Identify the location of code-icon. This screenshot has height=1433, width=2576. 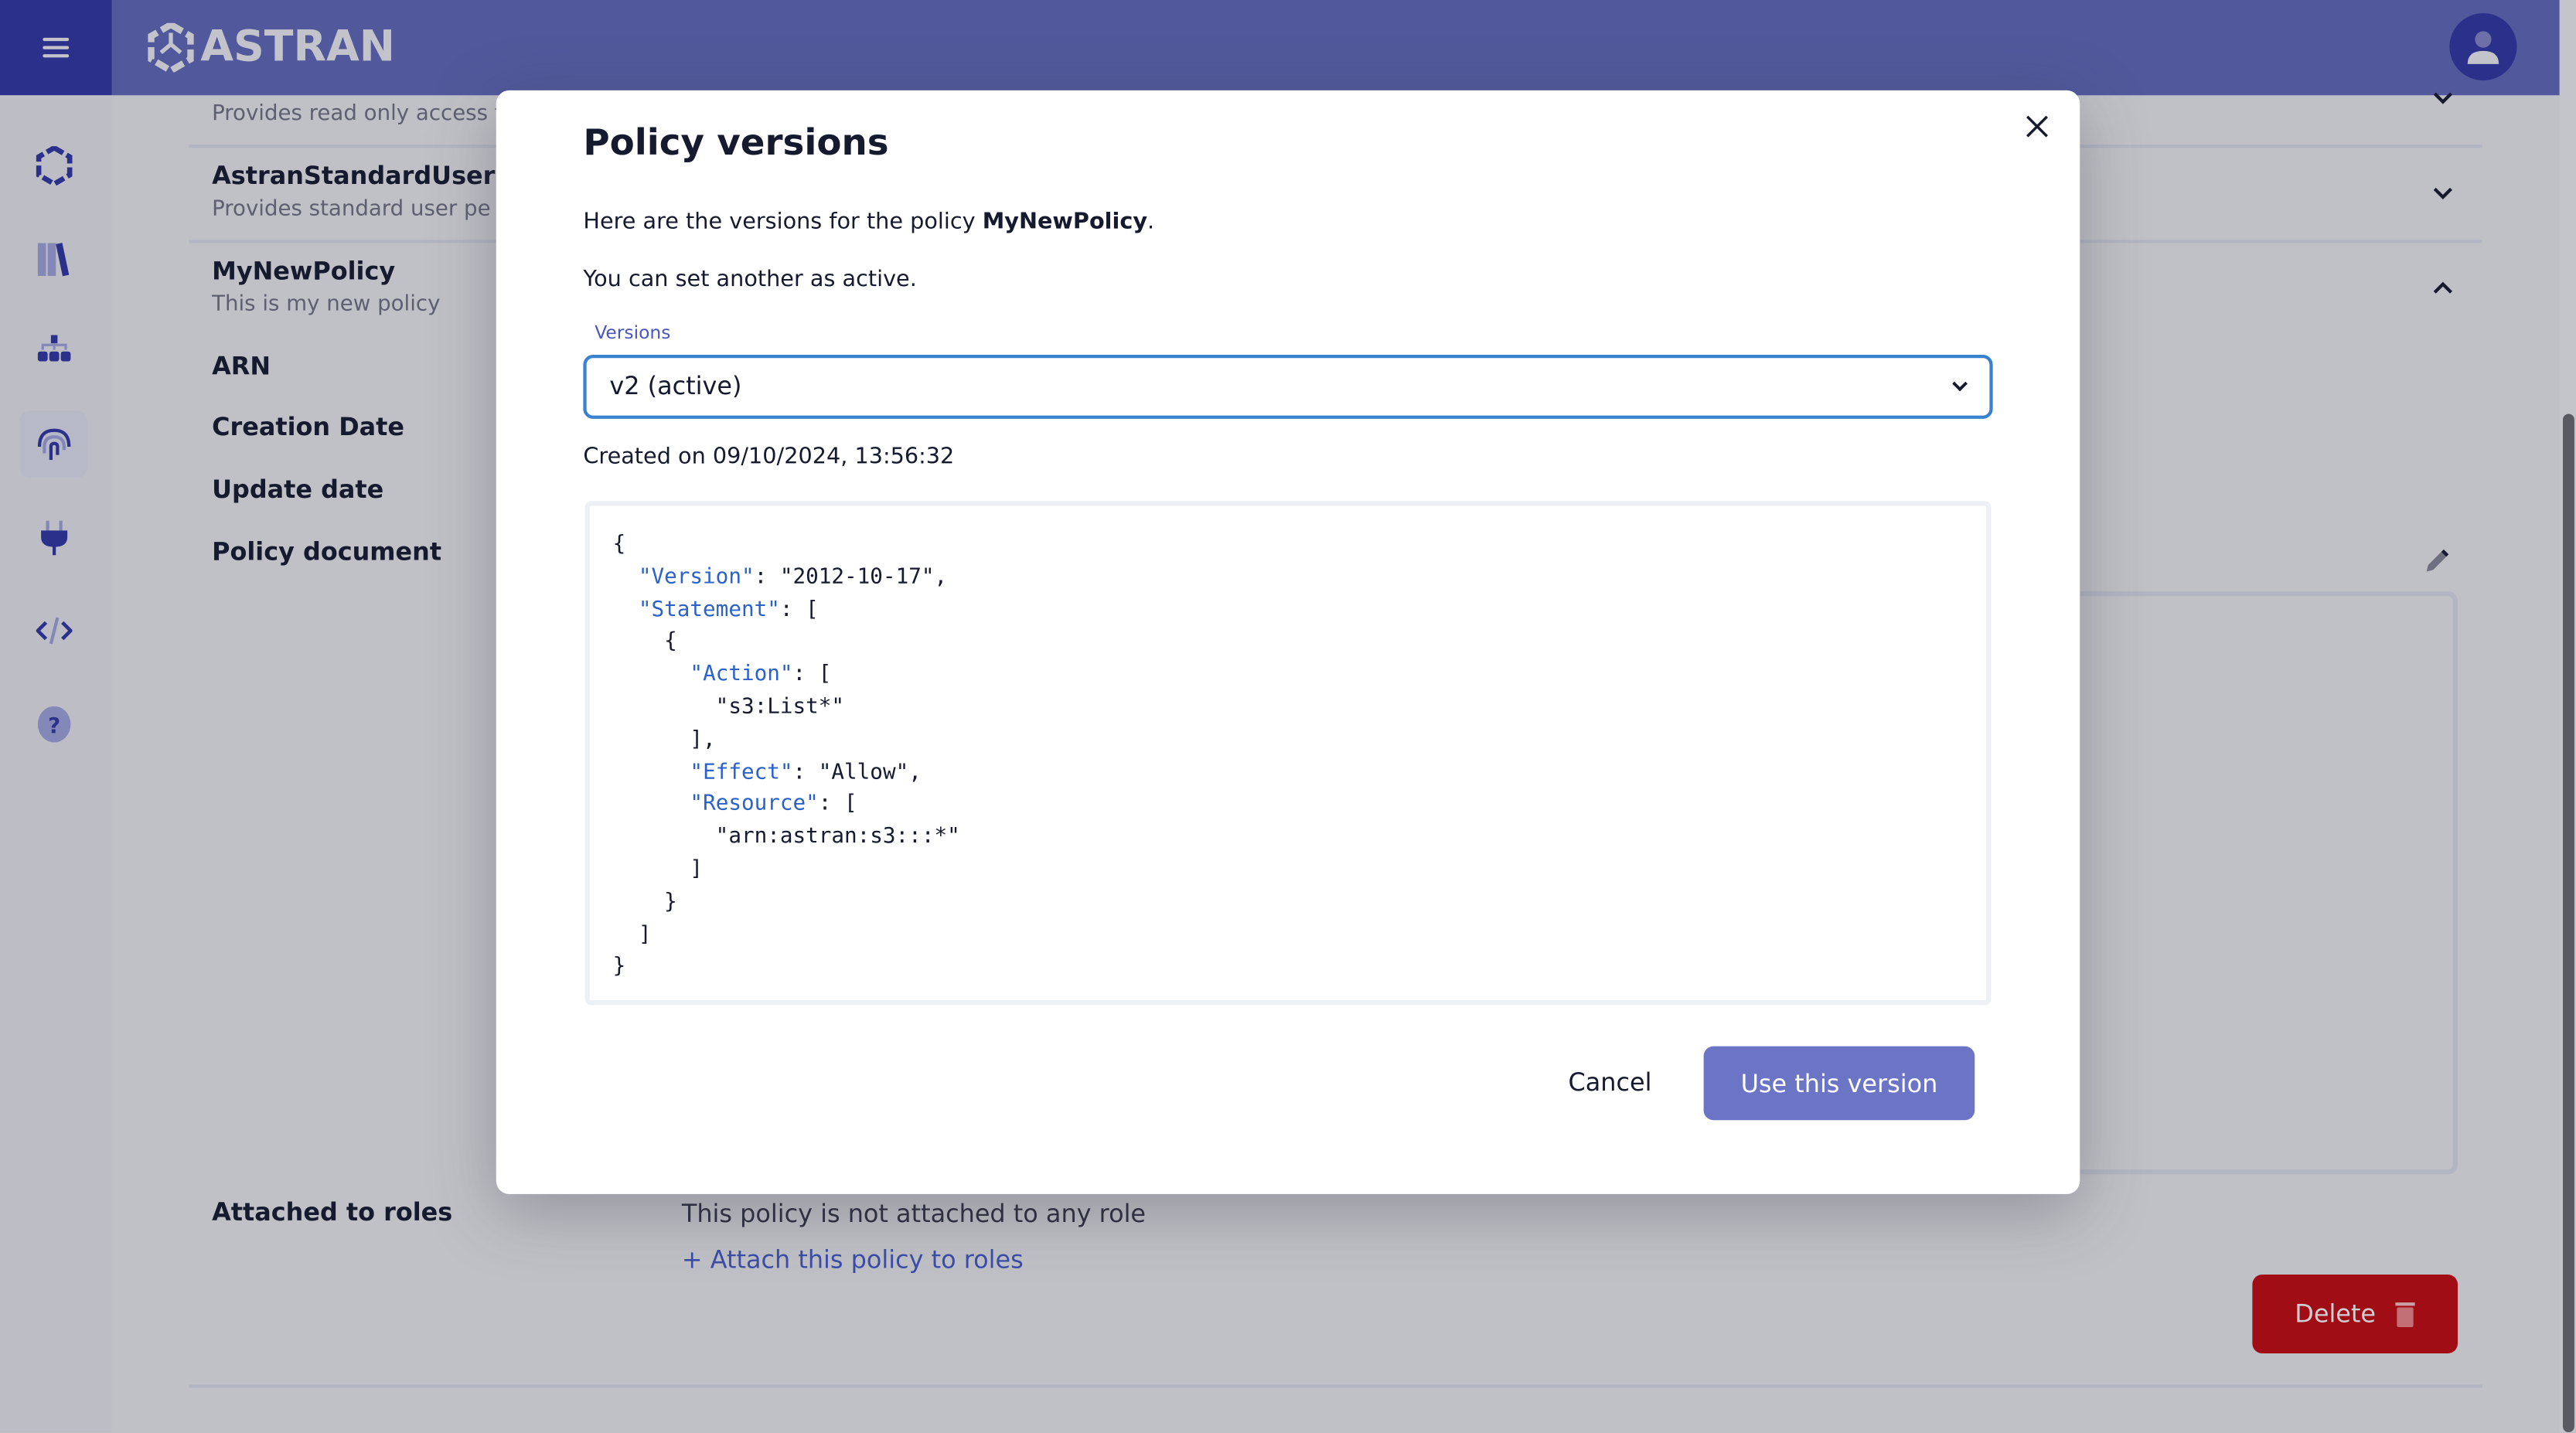
(53, 630).